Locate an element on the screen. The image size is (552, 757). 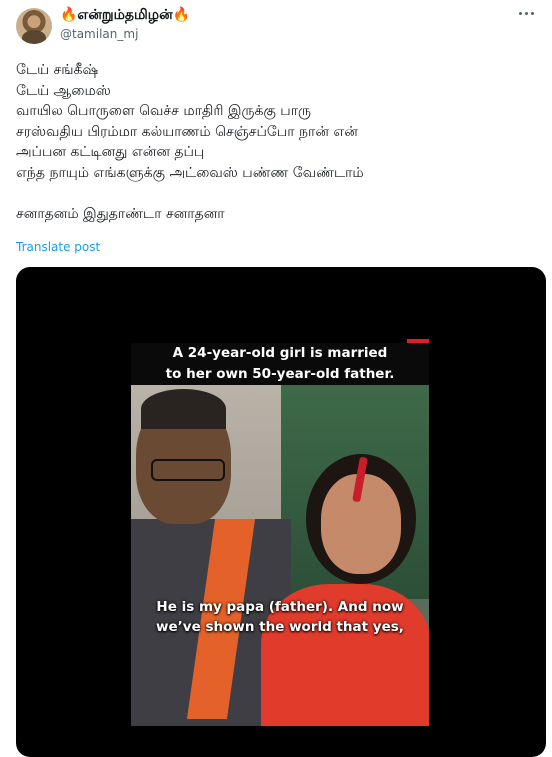
more-options-icon is located at coordinates (526, 13).